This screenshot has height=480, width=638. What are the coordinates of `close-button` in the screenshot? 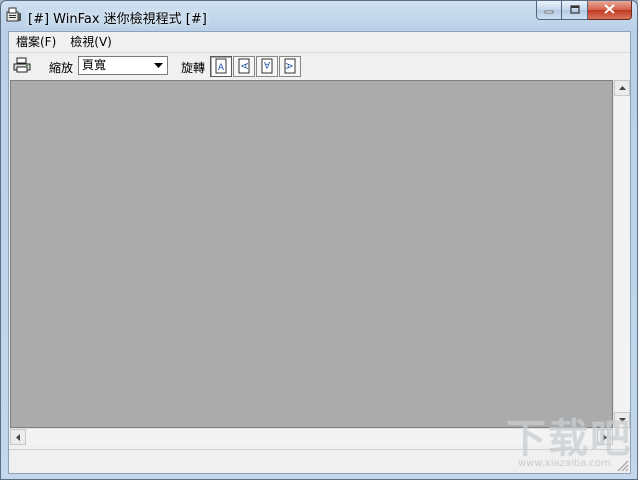 It's located at (610, 10).